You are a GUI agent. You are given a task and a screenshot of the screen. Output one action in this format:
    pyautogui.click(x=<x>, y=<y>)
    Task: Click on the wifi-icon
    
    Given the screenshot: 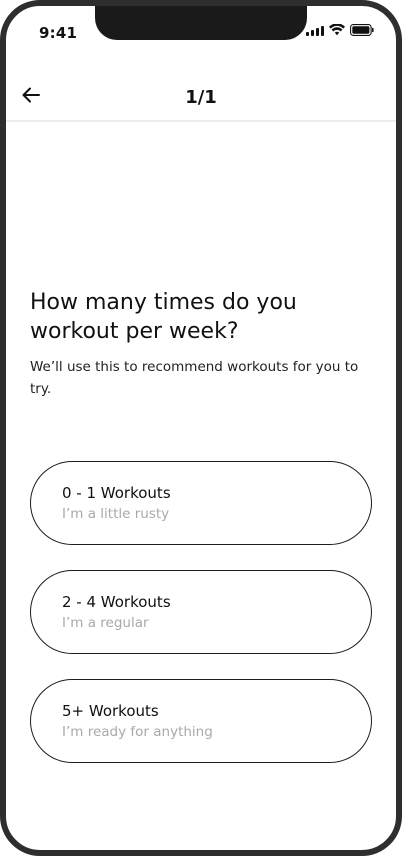 What is the action you would take?
    pyautogui.click(x=337, y=30)
    